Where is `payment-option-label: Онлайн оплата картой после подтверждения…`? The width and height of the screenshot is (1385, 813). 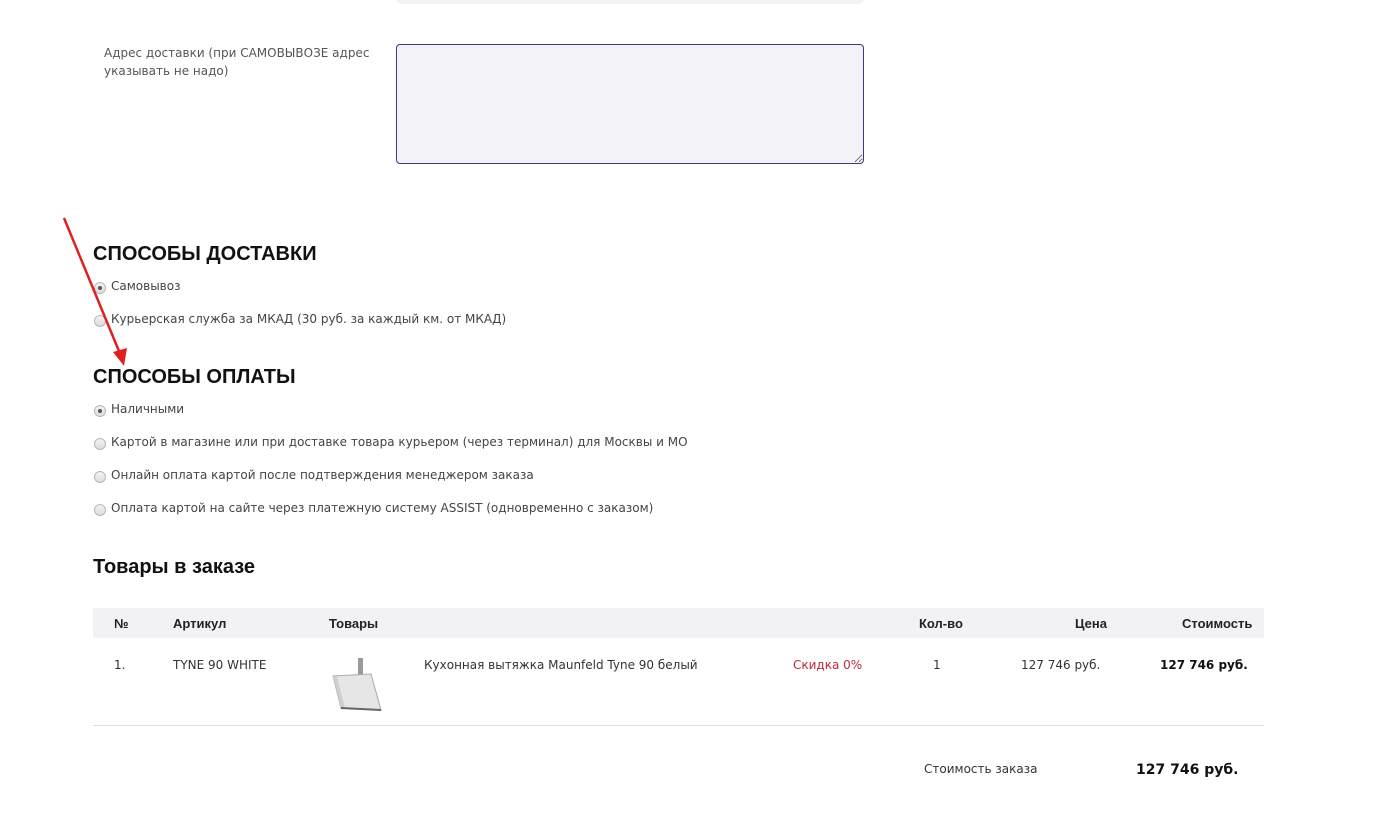
payment-option-label: Онлайн оплата картой после подтверждения… is located at coordinates (322, 475).